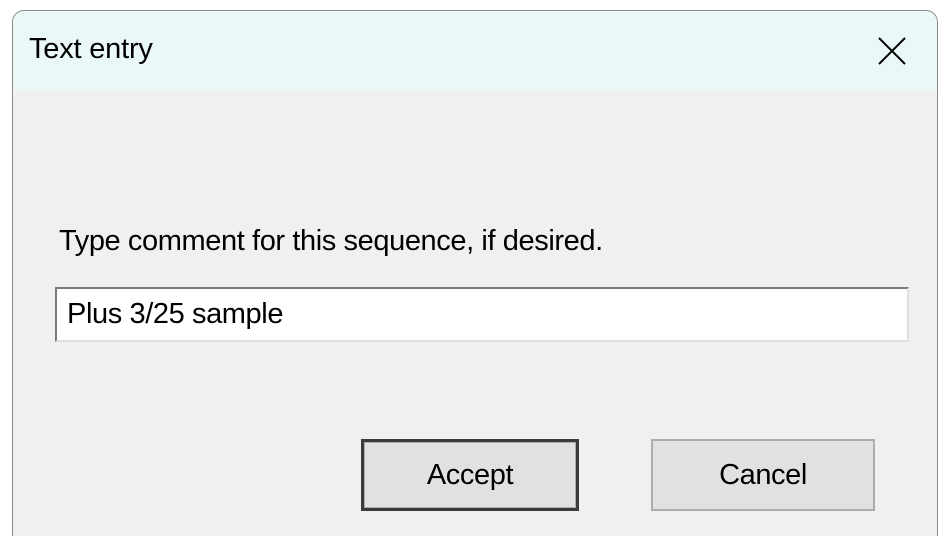  What do you see at coordinates (470, 475) in the screenshot?
I see `accept-button: Accept` at bounding box center [470, 475].